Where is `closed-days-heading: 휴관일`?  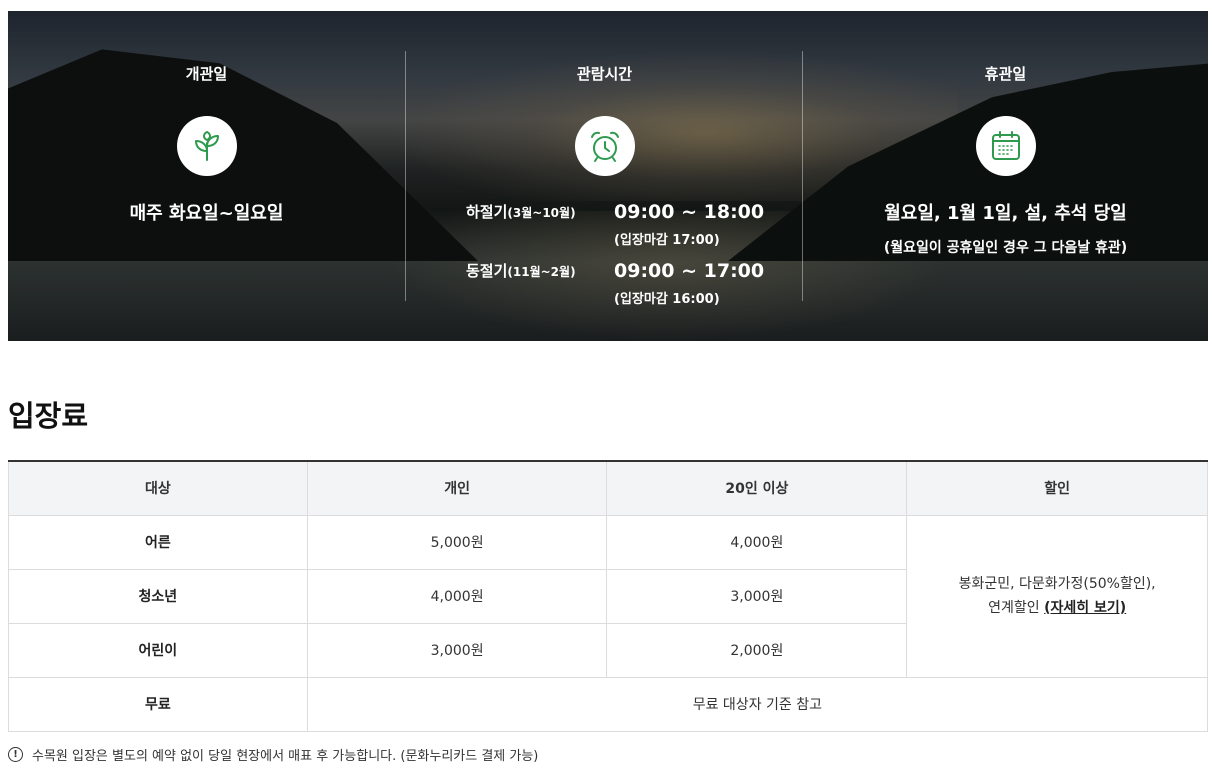
closed-days-heading: 휴관일 is located at coordinates (1005, 74).